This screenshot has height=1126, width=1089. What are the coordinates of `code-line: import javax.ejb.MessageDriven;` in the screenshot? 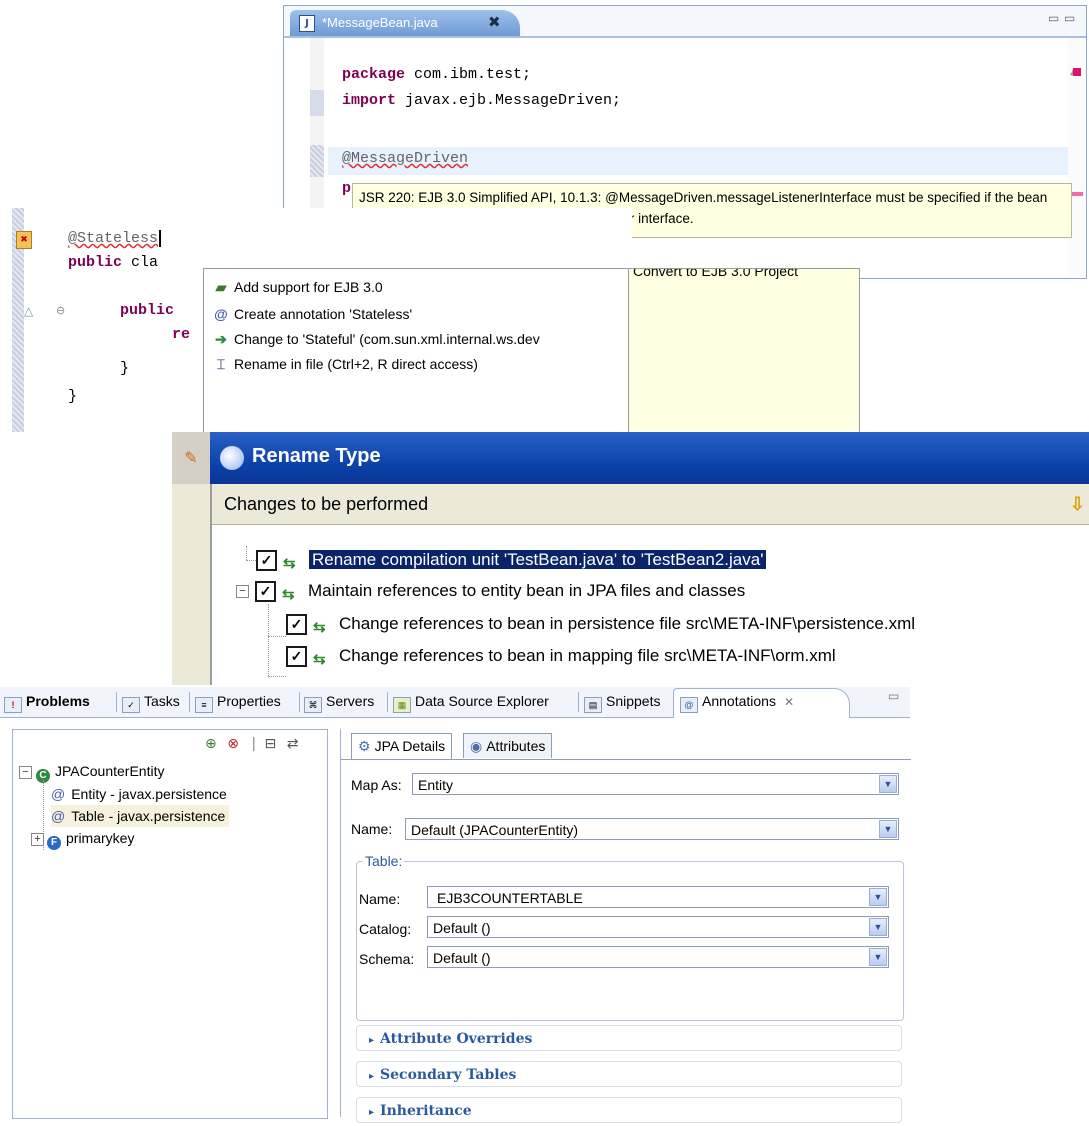 It's located at (481, 100).